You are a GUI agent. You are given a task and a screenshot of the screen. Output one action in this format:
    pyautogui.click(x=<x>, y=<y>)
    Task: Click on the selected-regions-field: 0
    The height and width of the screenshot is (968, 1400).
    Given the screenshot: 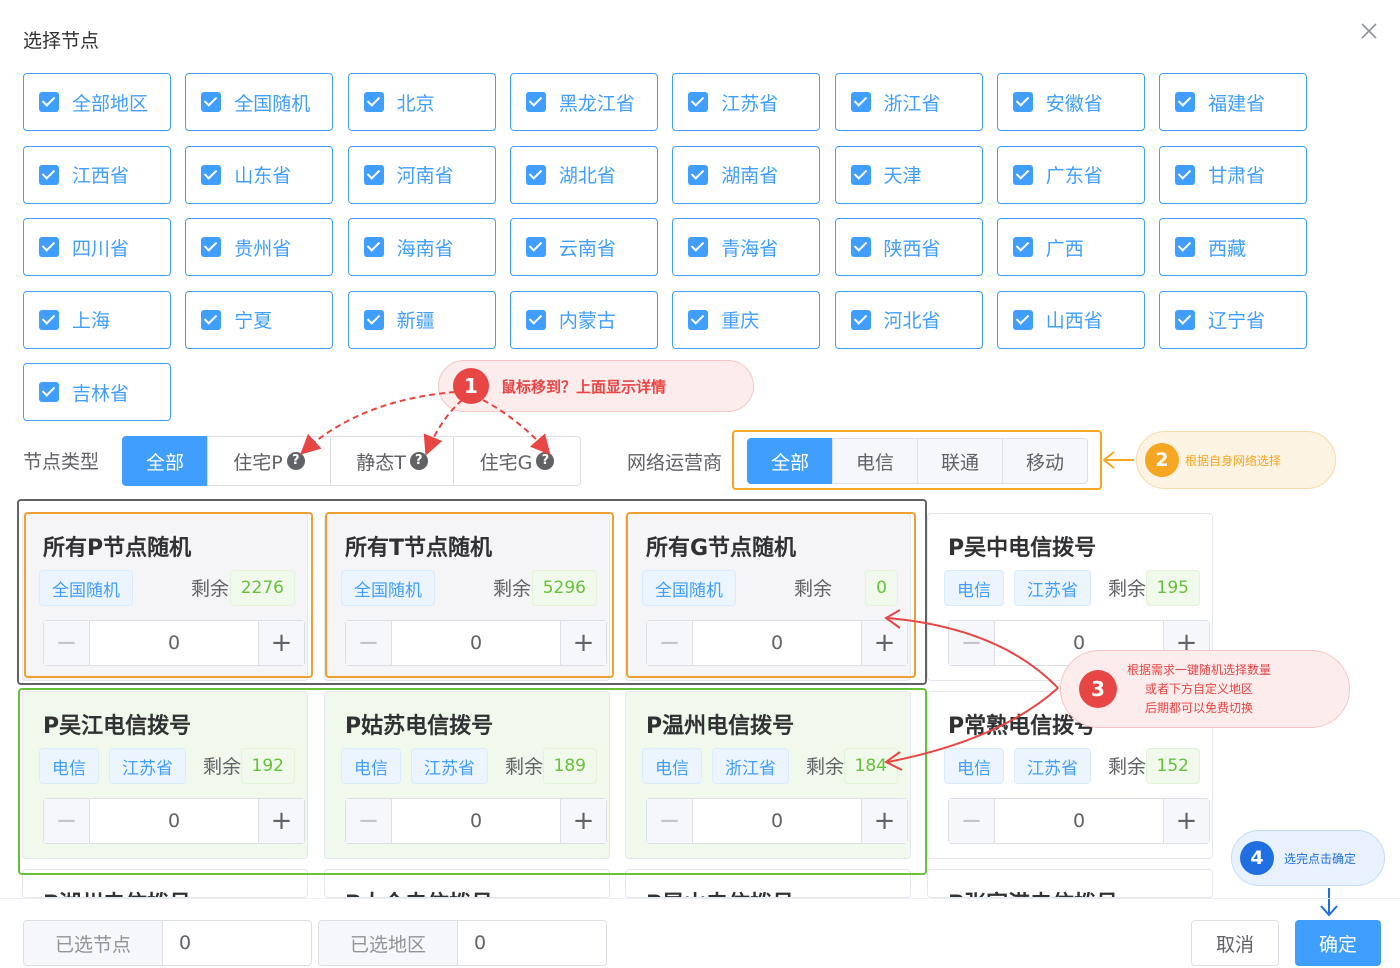 What is the action you would take?
    pyautogui.click(x=532, y=943)
    